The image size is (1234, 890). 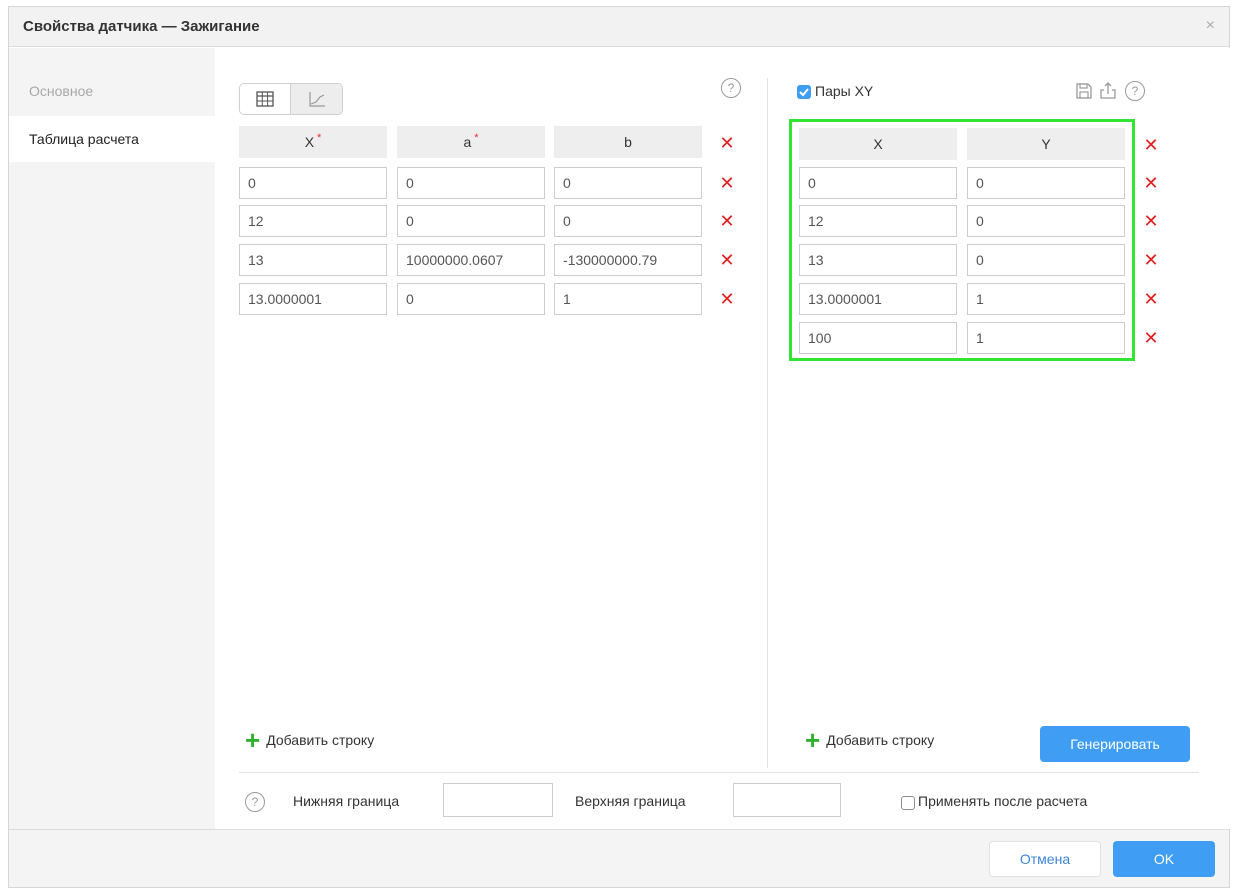 I want to click on generate-button: Генерировать, so click(x=1115, y=744).